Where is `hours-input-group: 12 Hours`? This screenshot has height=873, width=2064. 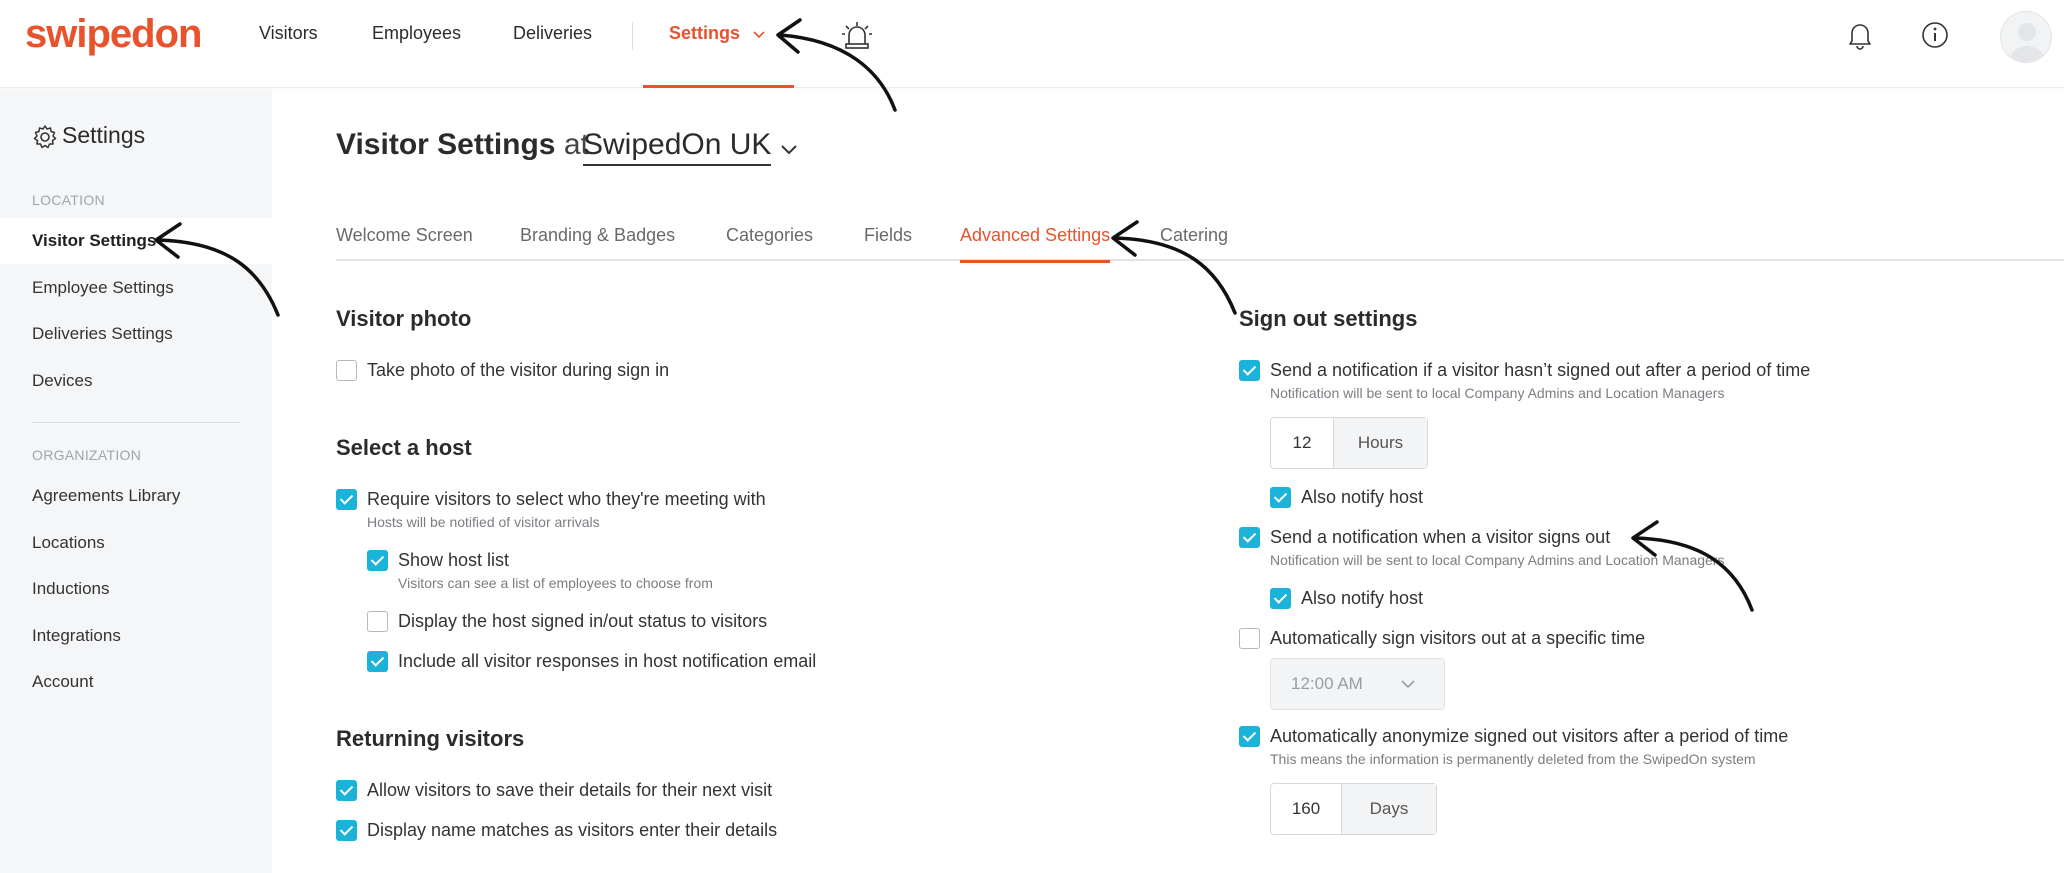
hours-input-group: 12 Hours is located at coordinates (1349, 443).